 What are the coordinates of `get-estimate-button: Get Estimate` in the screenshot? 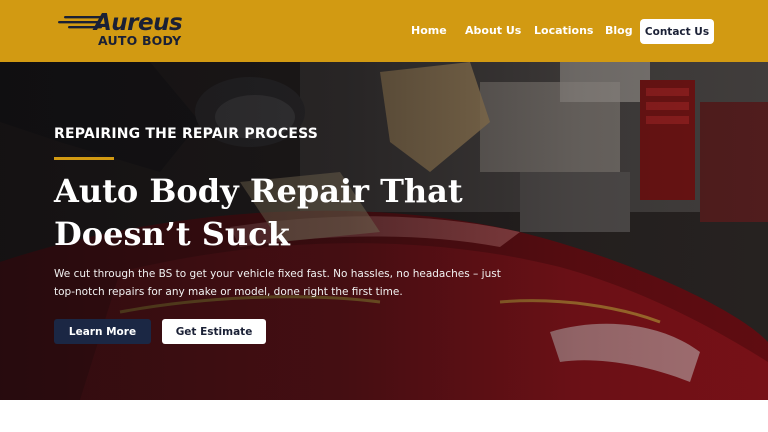 It's located at (214, 331).